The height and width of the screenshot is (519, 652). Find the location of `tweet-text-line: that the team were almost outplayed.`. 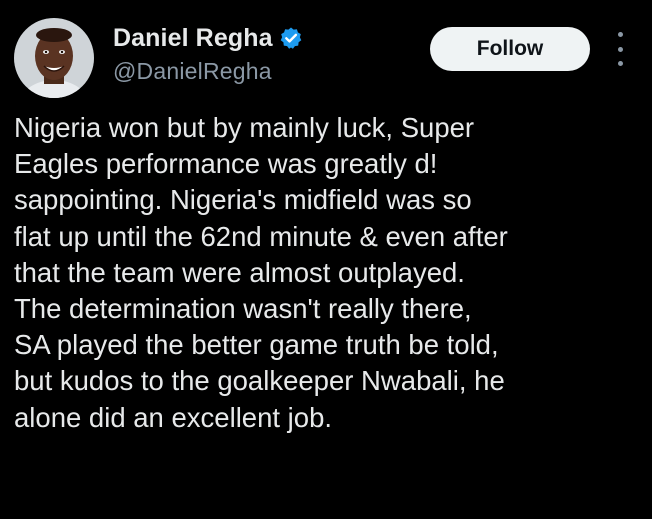

tweet-text-line: that the team were almost outplayed. is located at coordinates (239, 272).